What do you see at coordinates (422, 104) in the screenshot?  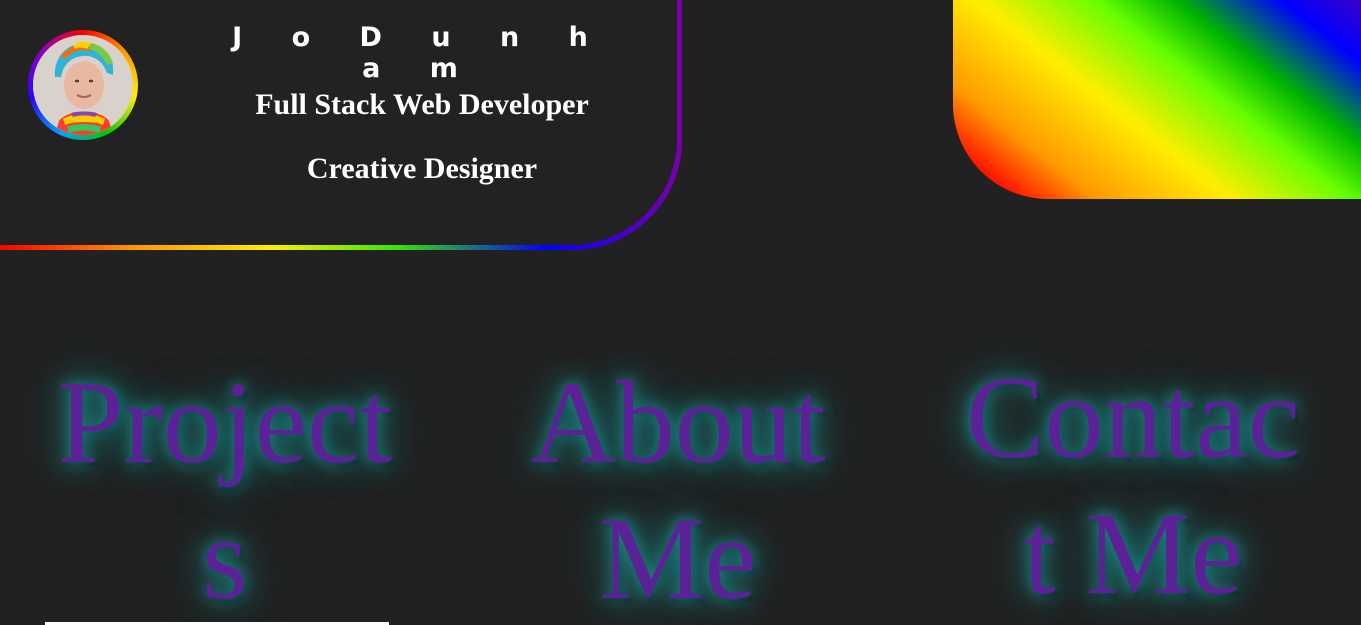 I see `role-title-developer: Full Stack Web Developer` at bounding box center [422, 104].